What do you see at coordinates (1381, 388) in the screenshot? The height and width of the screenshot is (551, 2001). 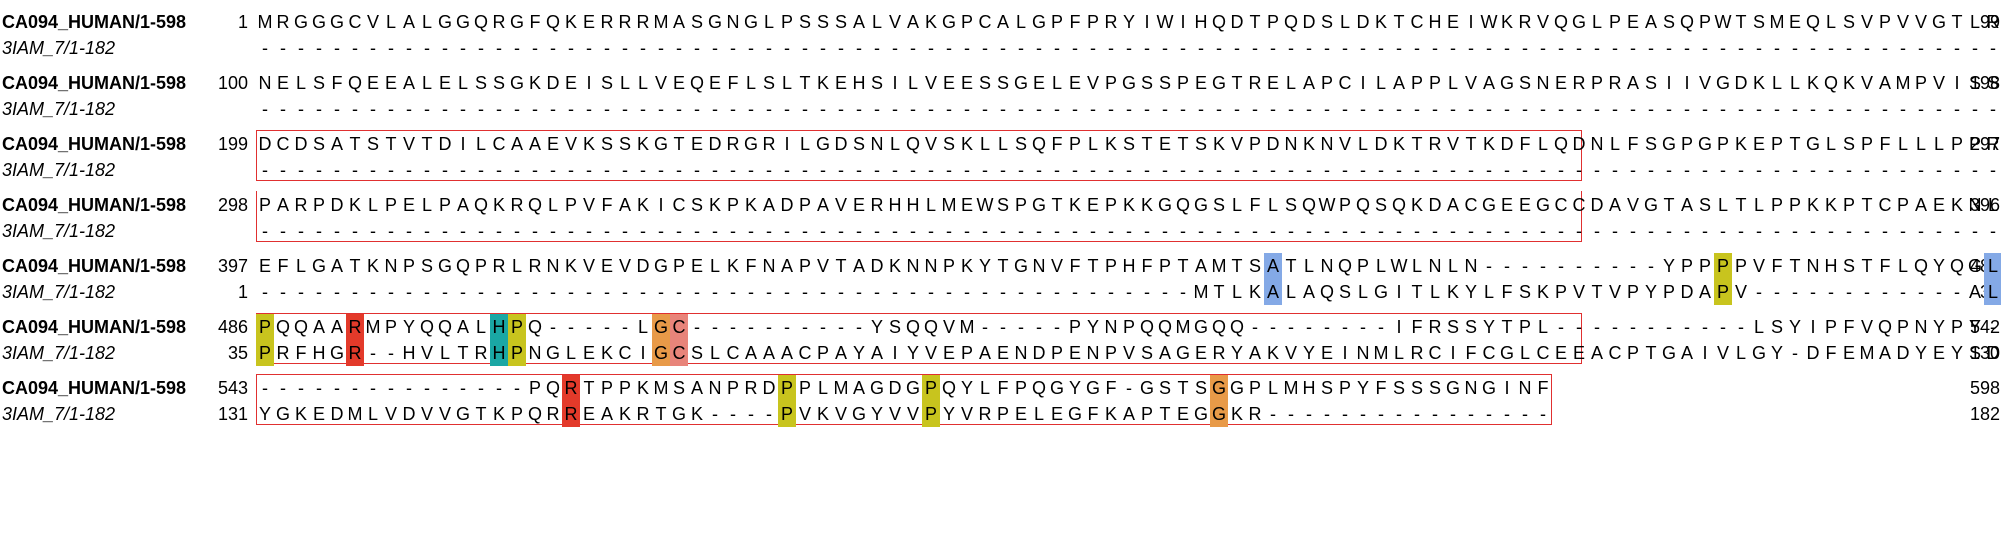 I see `residue: F` at bounding box center [1381, 388].